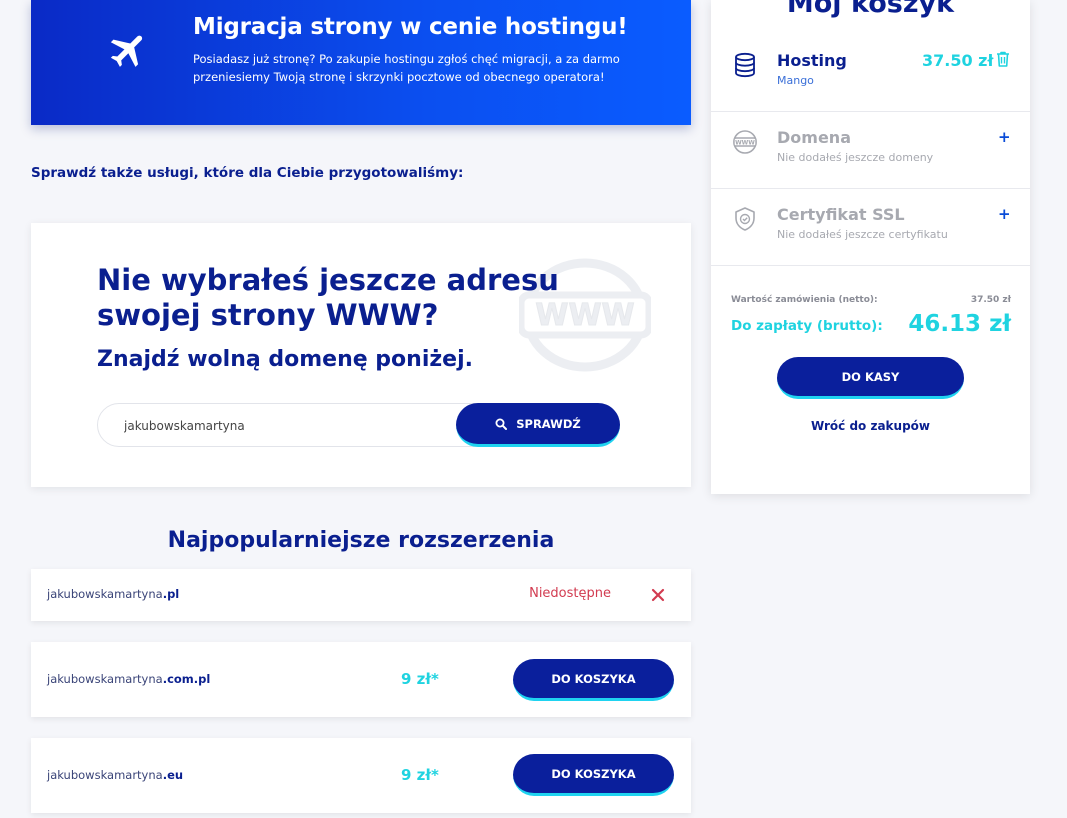 Image resolution: width=1067 pixels, height=818 pixels. I want to click on unavailable-status: Niedostępne, so click(570, 593).